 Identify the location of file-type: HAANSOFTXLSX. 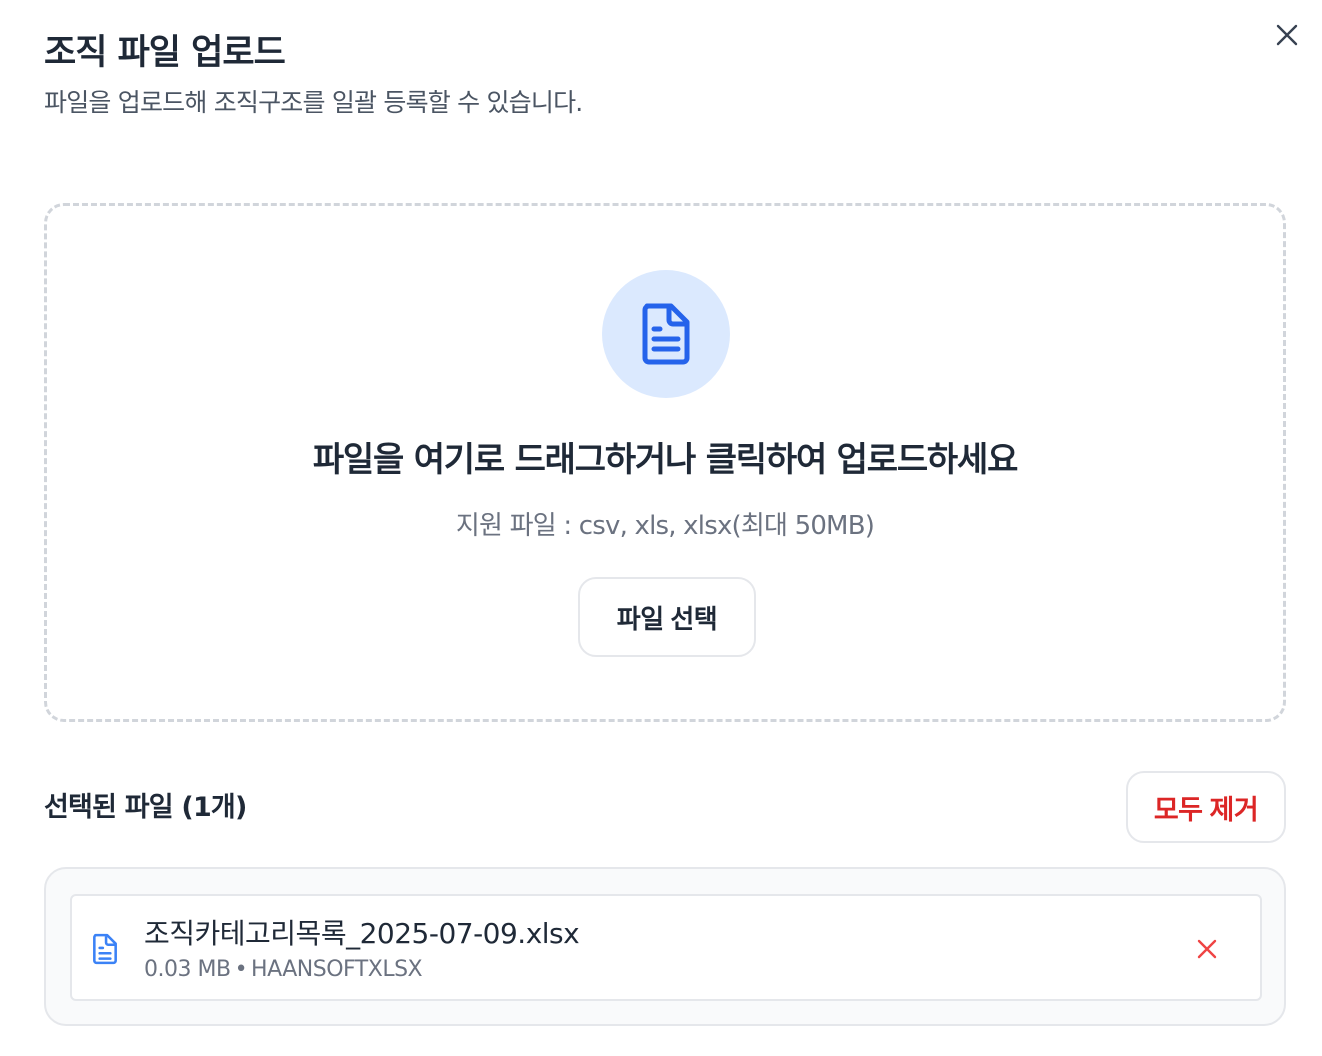
(337, 969).